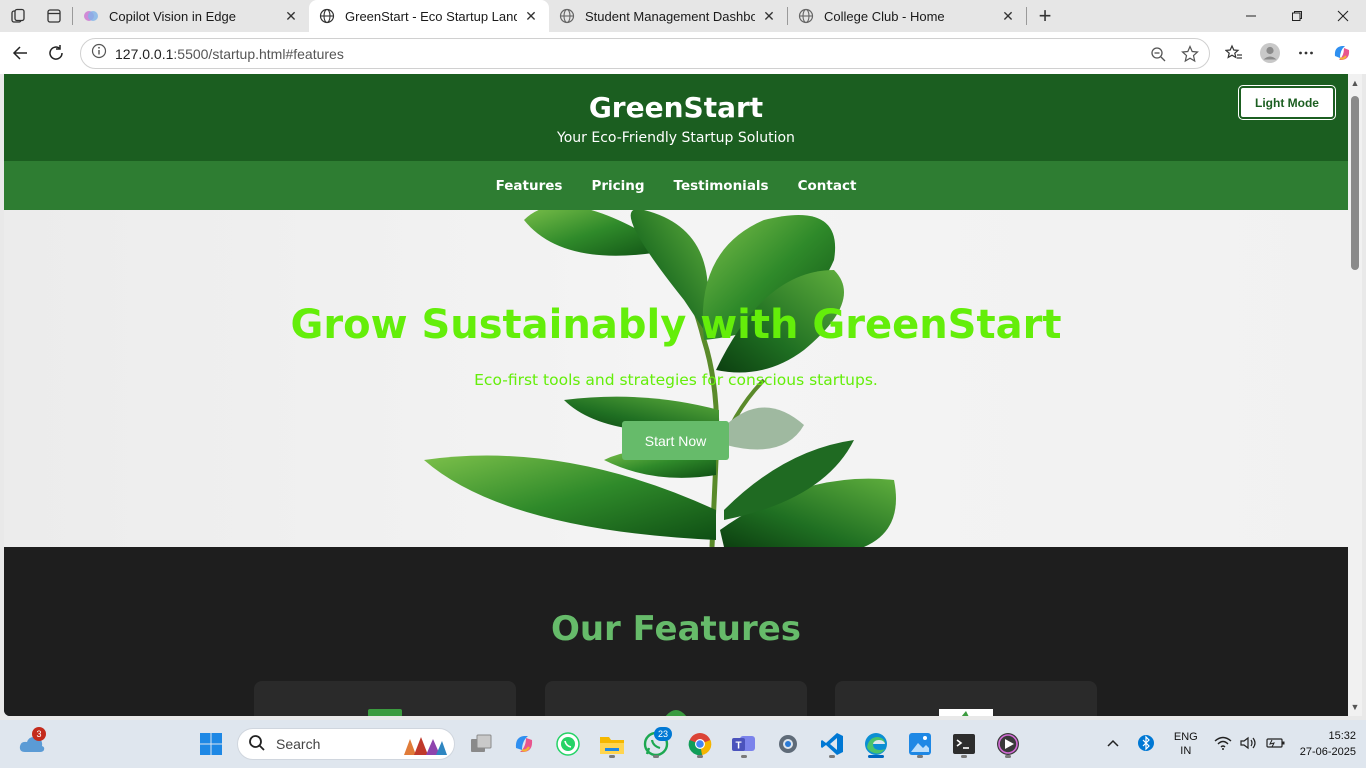 The height and width of the screenshot is (768, 1366). Describe the element at coordinates (832, 744) in the screenshot. I see `vscode-icon` at that location.